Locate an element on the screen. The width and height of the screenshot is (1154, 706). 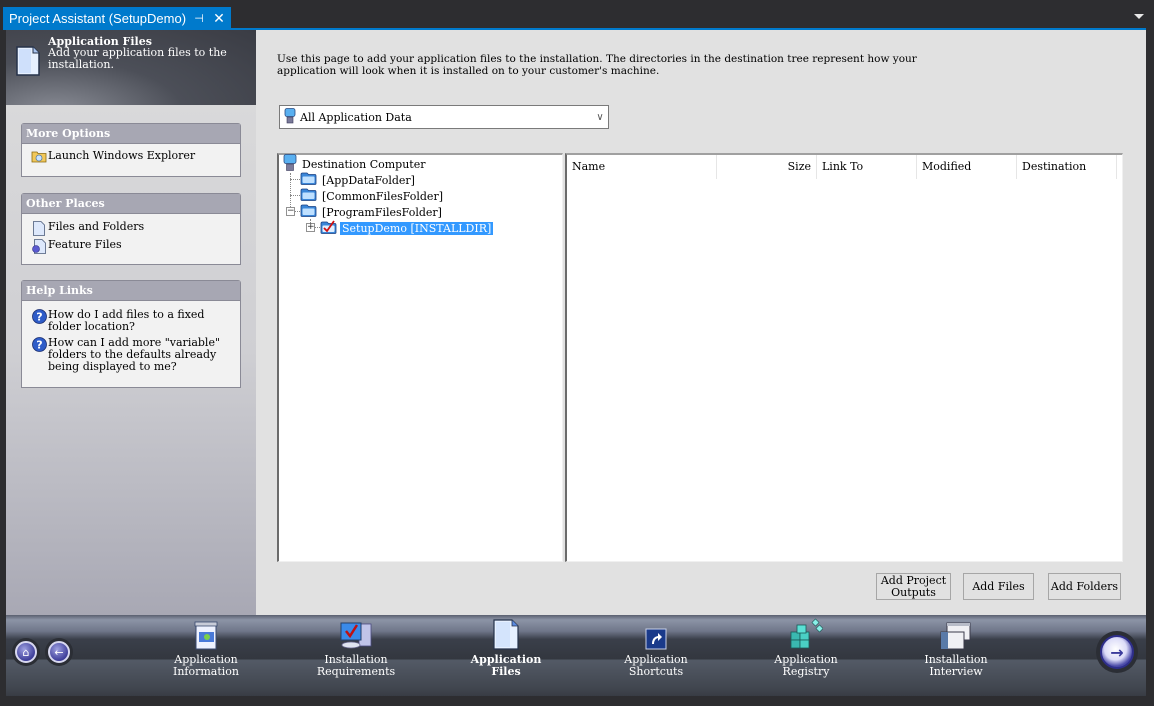
tree-node-label: Destination Computer is located at coordinates (364, 164).